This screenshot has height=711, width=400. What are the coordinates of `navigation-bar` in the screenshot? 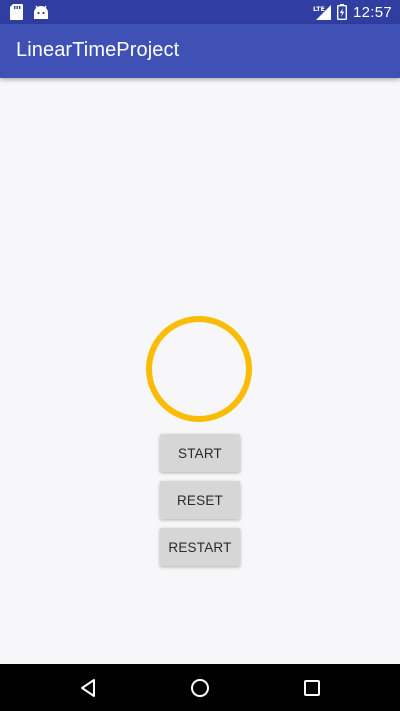 It's located at (200, 687).